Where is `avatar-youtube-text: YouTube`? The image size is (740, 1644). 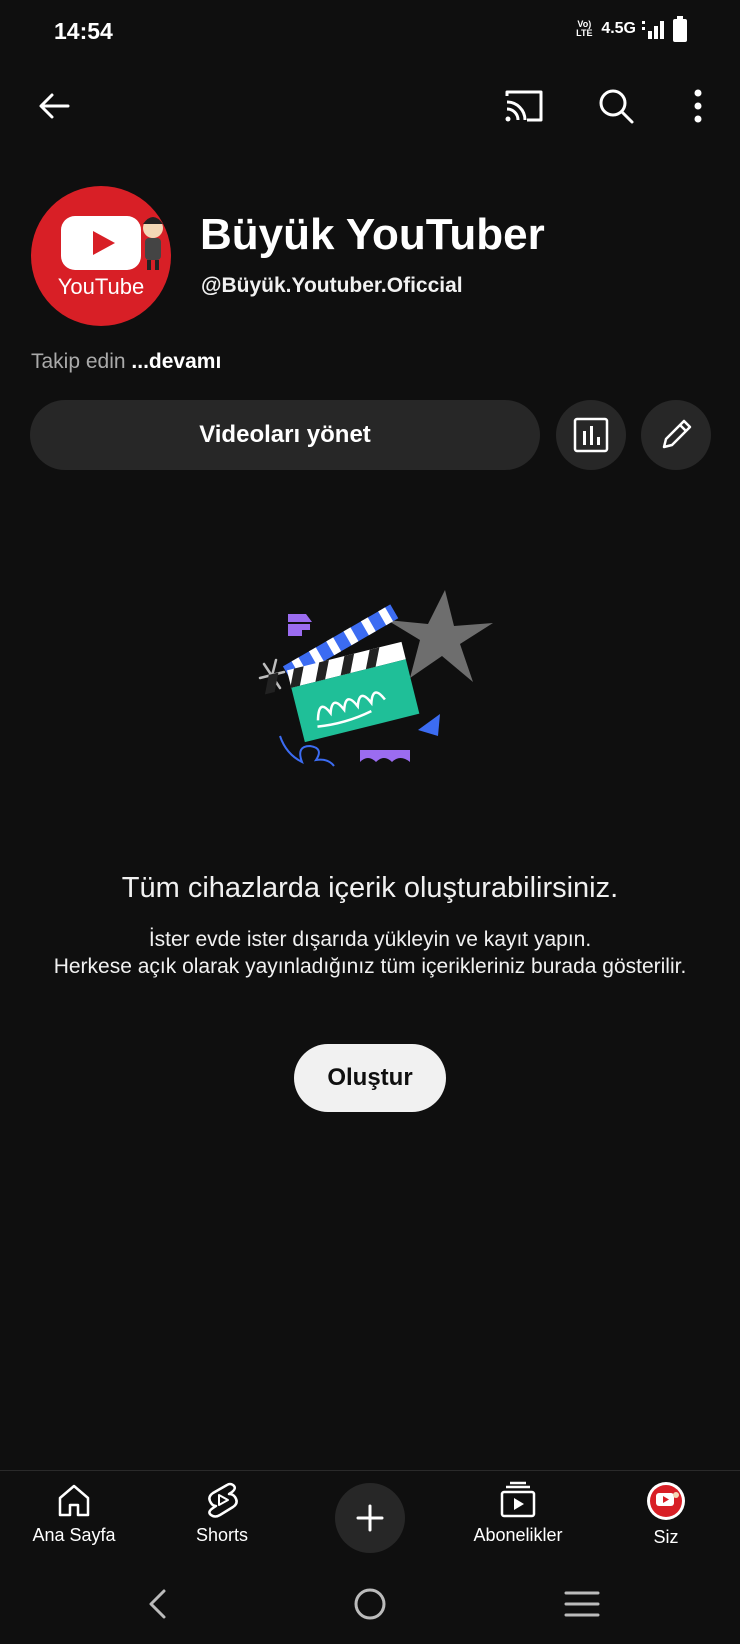 avatar-youtube-text: YouTube is located at coordinates (101, 286).